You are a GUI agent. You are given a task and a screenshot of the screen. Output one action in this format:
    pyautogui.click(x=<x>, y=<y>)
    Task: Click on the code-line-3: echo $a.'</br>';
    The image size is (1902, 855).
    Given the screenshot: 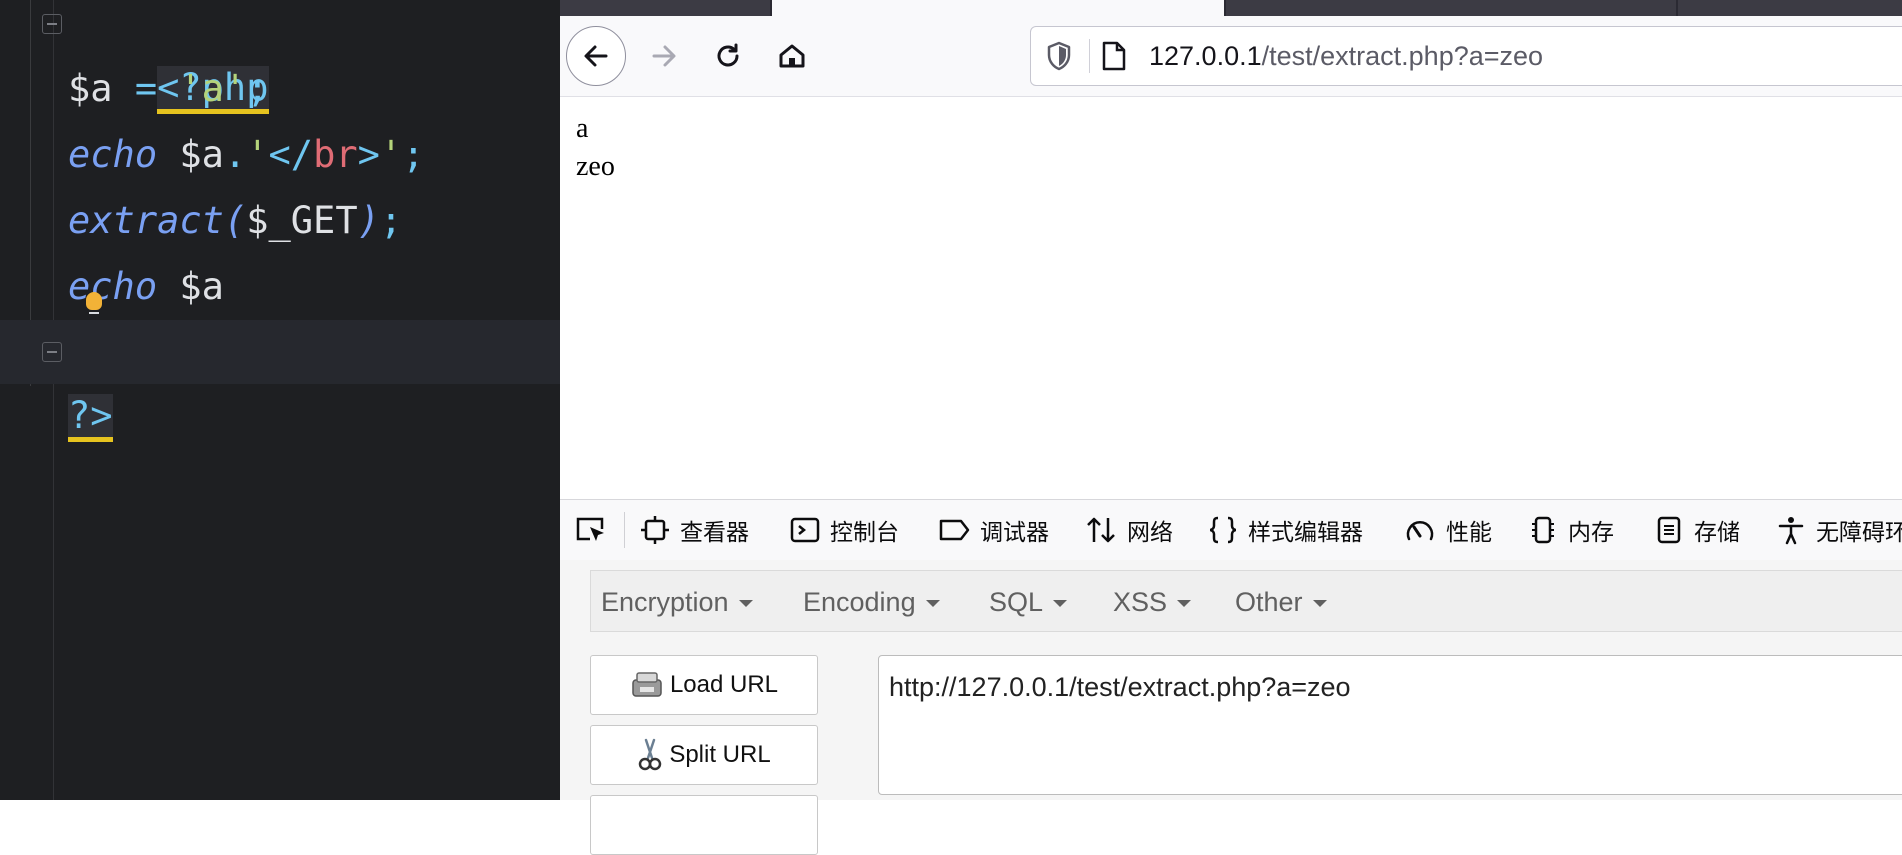 What is the action you would take?
    pyautogui.click(x=246, y=155)
    